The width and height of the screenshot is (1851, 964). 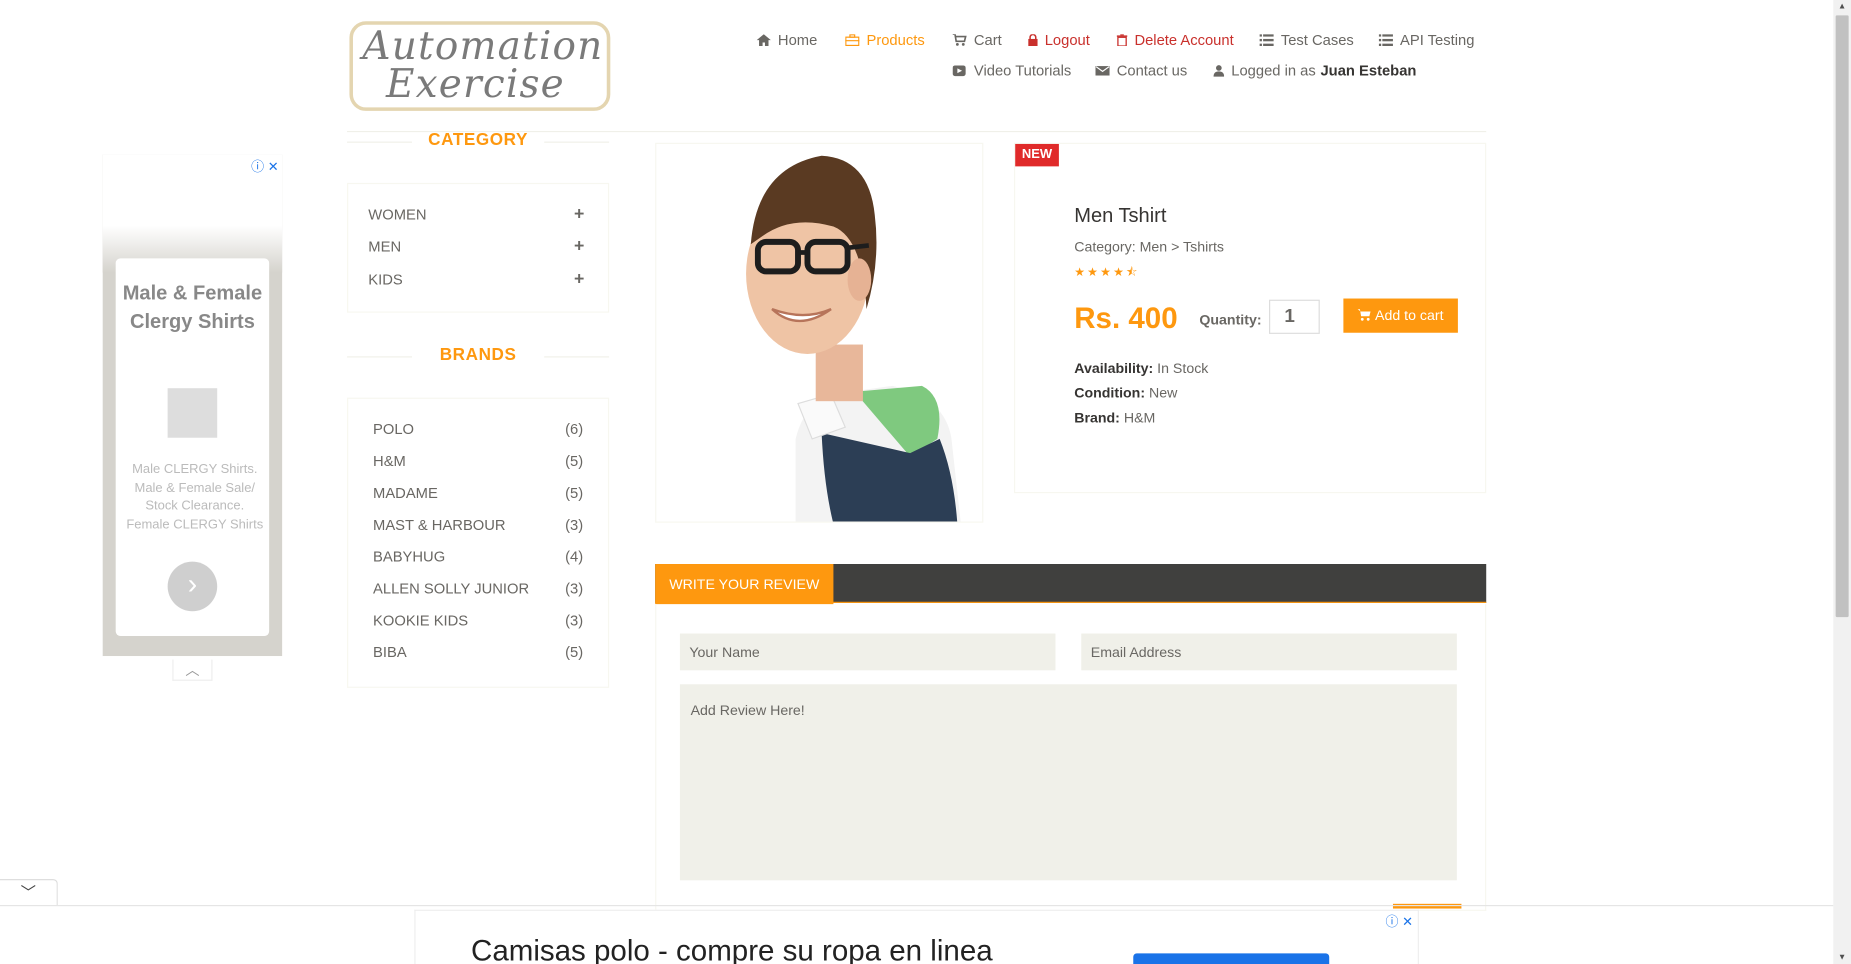 I want to click on scrollbar-thumb, so click(x=1842, y=316).